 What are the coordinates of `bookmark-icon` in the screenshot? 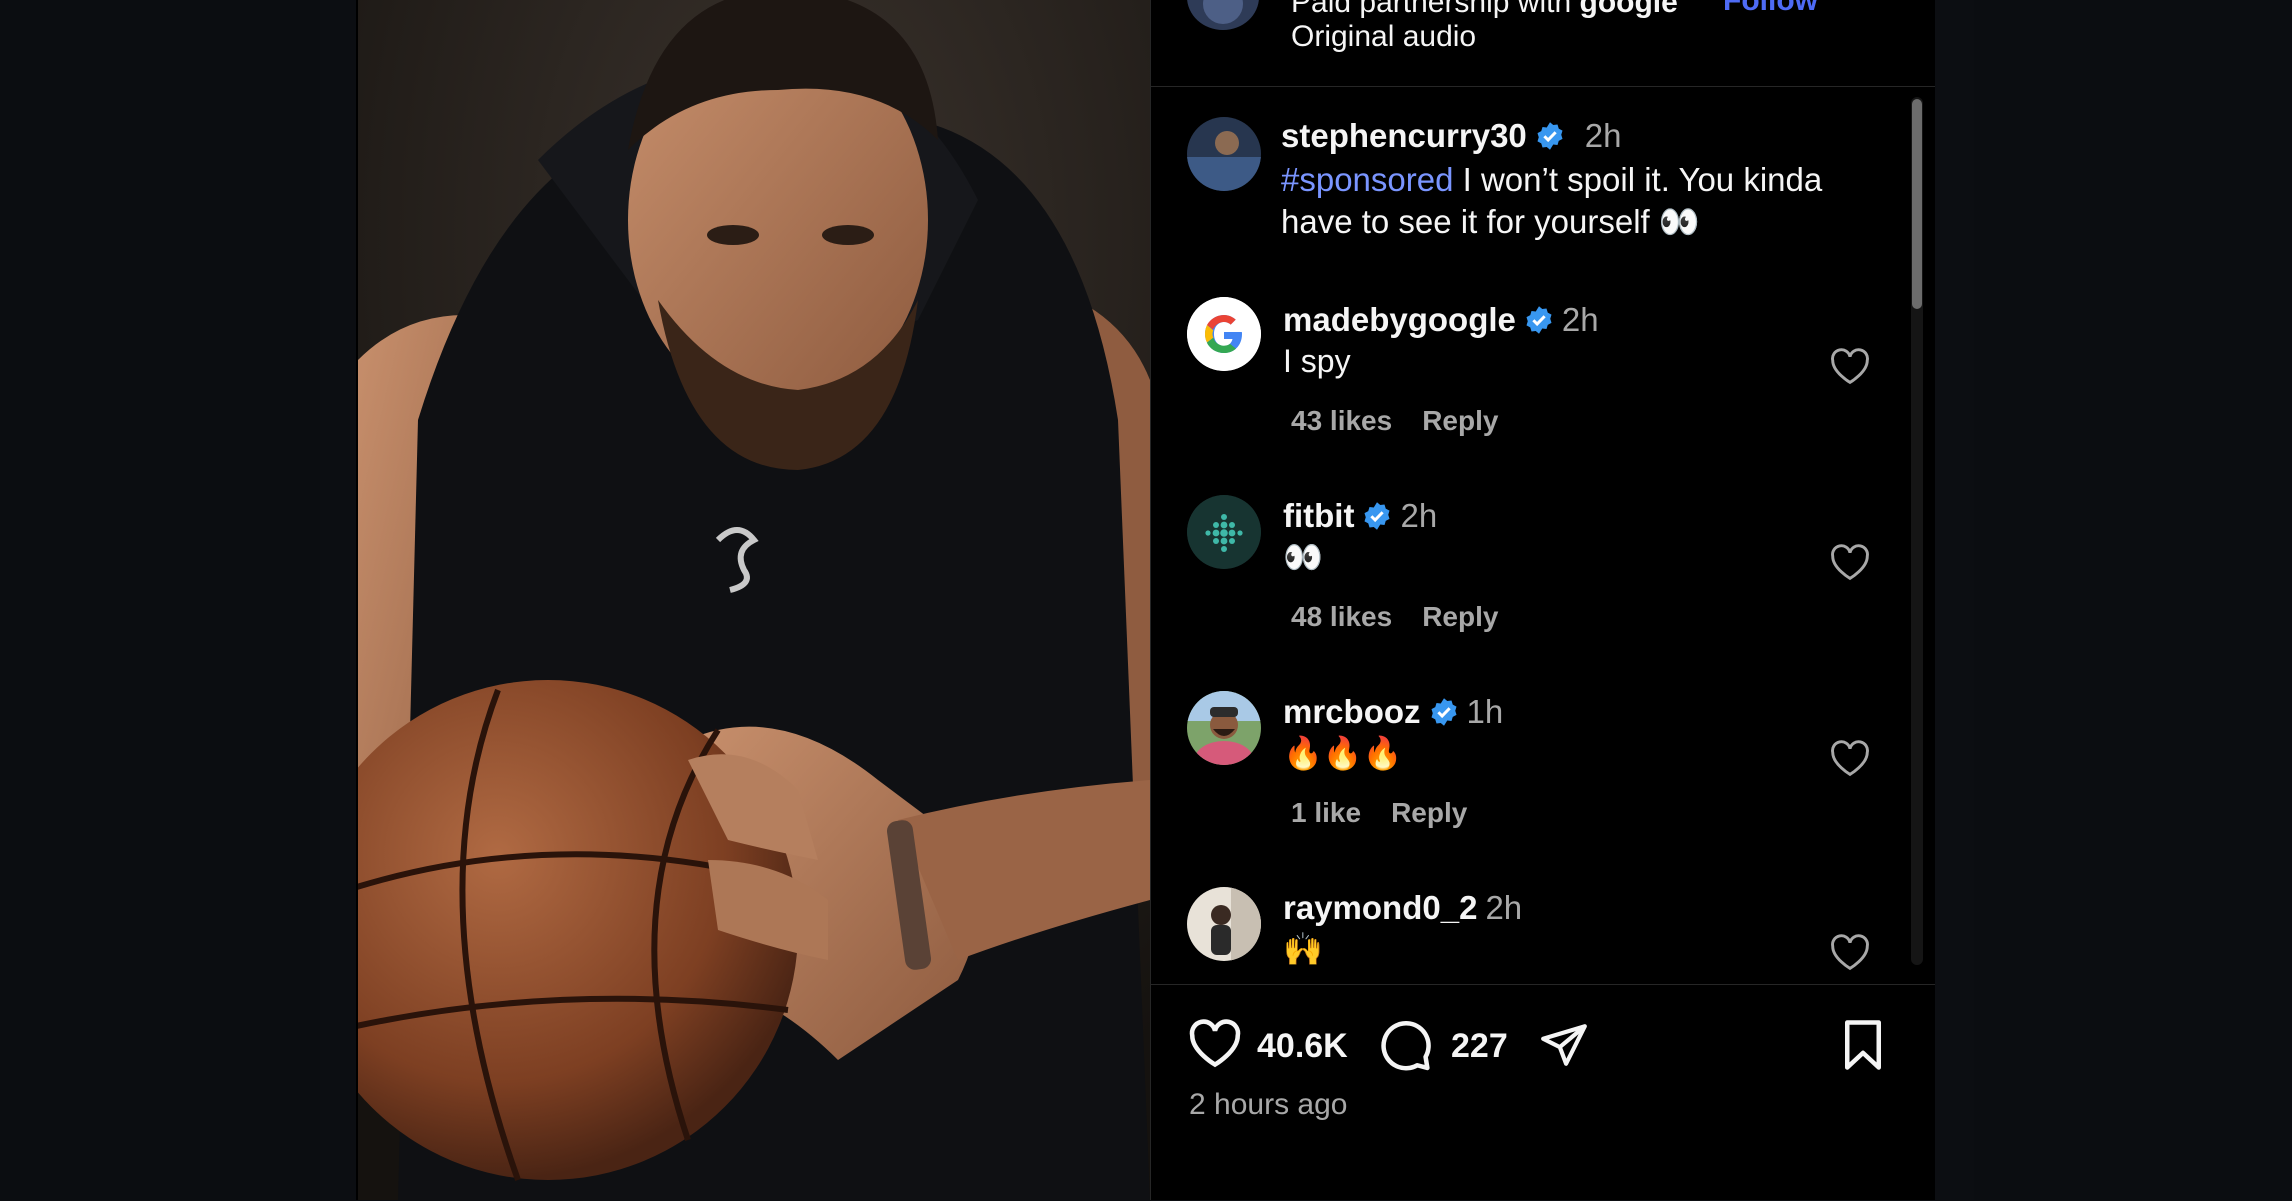 It's located at (1863, 1045).